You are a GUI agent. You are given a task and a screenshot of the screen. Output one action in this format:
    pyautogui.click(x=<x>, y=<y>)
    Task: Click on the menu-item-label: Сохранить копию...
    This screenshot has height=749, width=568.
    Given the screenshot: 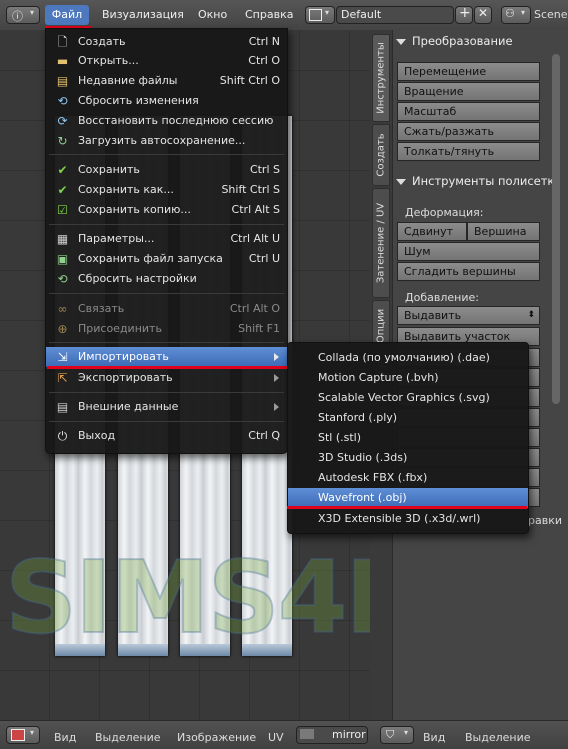 What is the action you would take?
    pyautogui.click(x=134, y=209)
    